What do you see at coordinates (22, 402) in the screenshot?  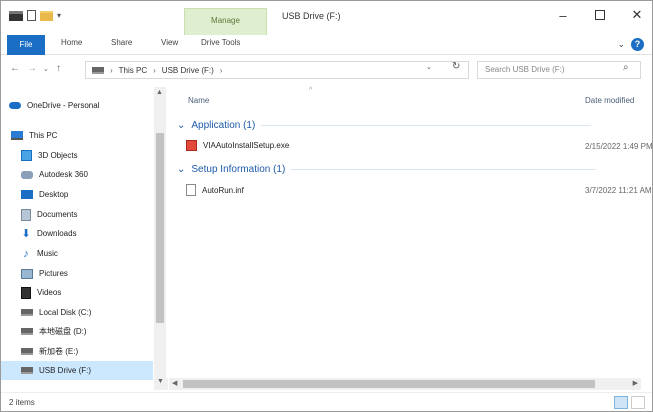 I see `item-count: 2 items` at bounding box center [22, 402].